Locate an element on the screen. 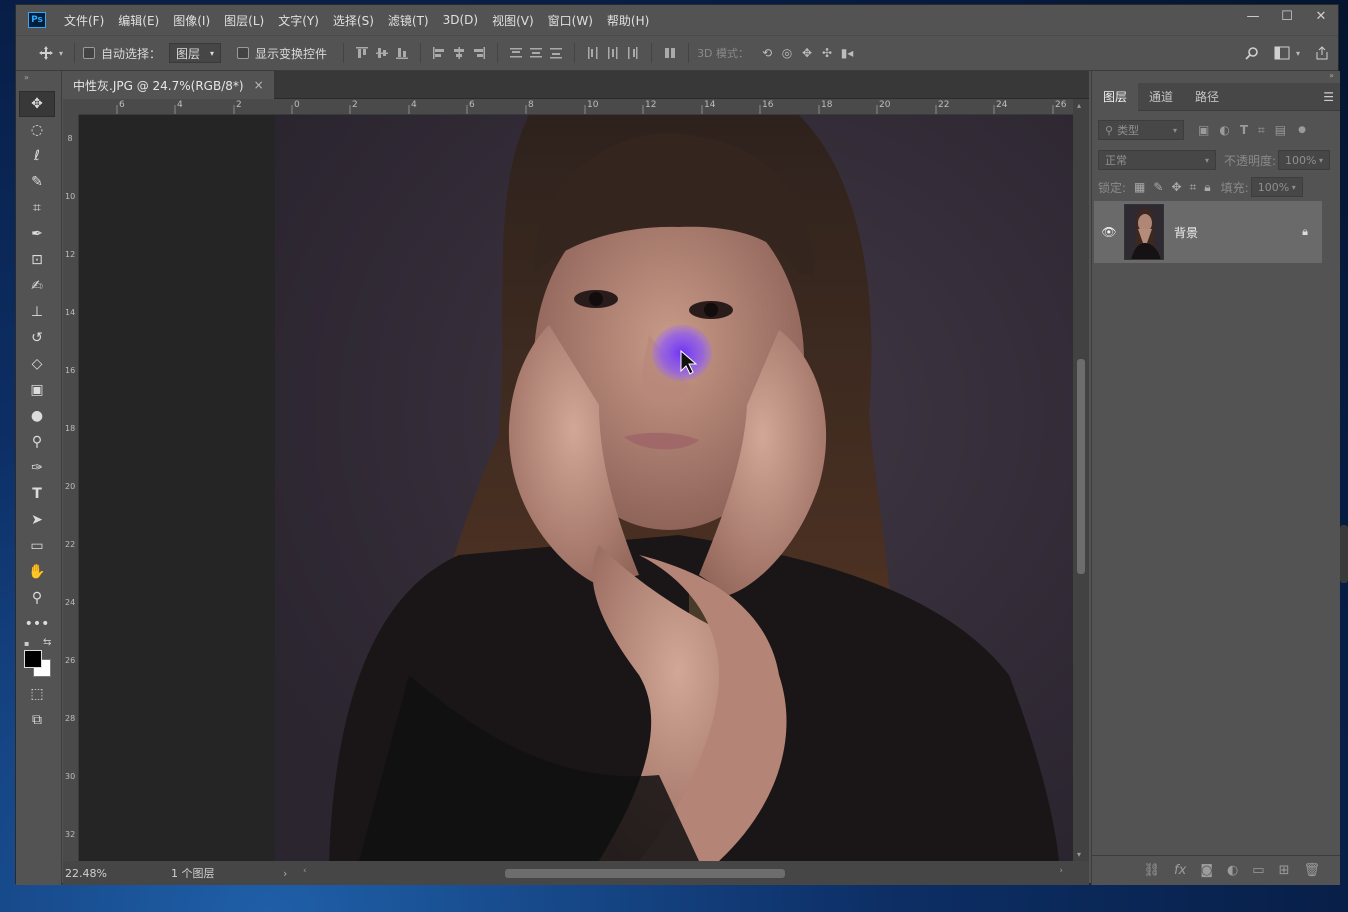 The height and width of the screenshot is (912, 1348). move-tool-preset-icon is located at coordinates (46, 53).